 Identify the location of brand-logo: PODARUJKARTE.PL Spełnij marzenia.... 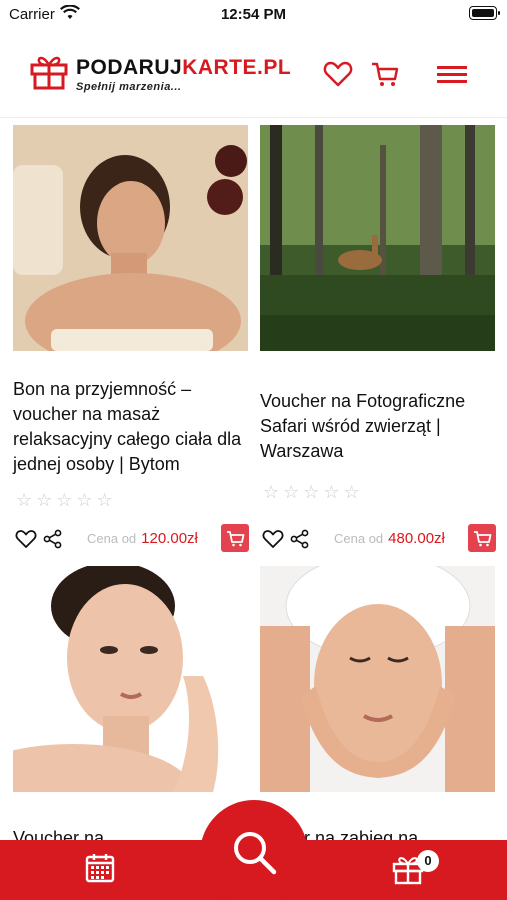
(160, 73).